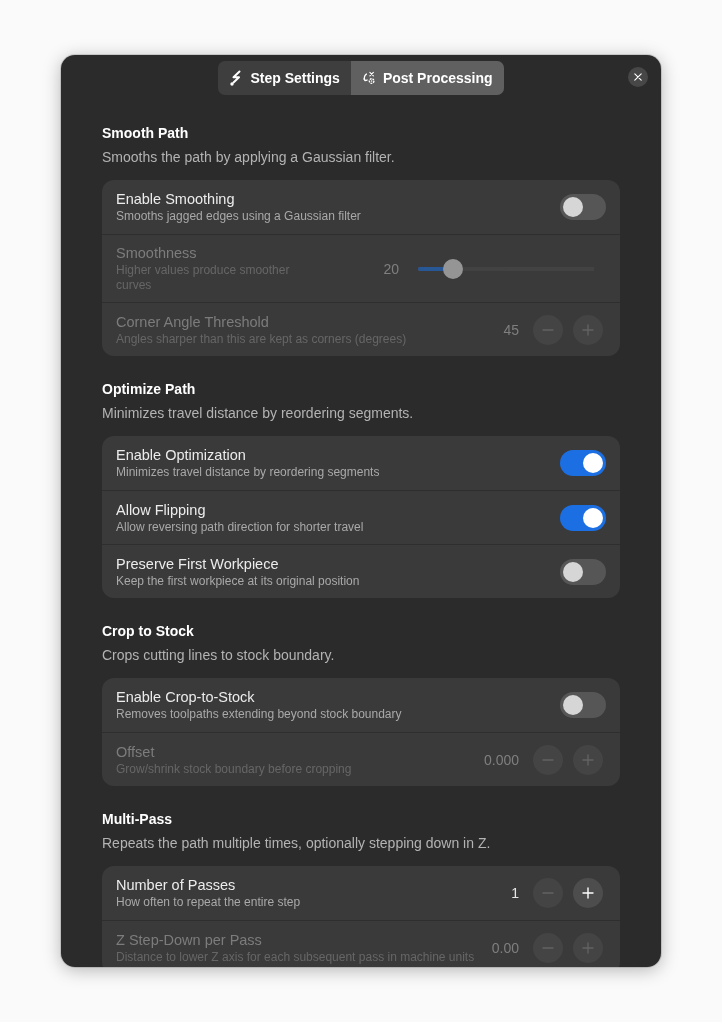 The image size is (722, 1022). Describe the element at coordinates (391, 268) in the screenshot. I see `slider-value: 20` at that location.